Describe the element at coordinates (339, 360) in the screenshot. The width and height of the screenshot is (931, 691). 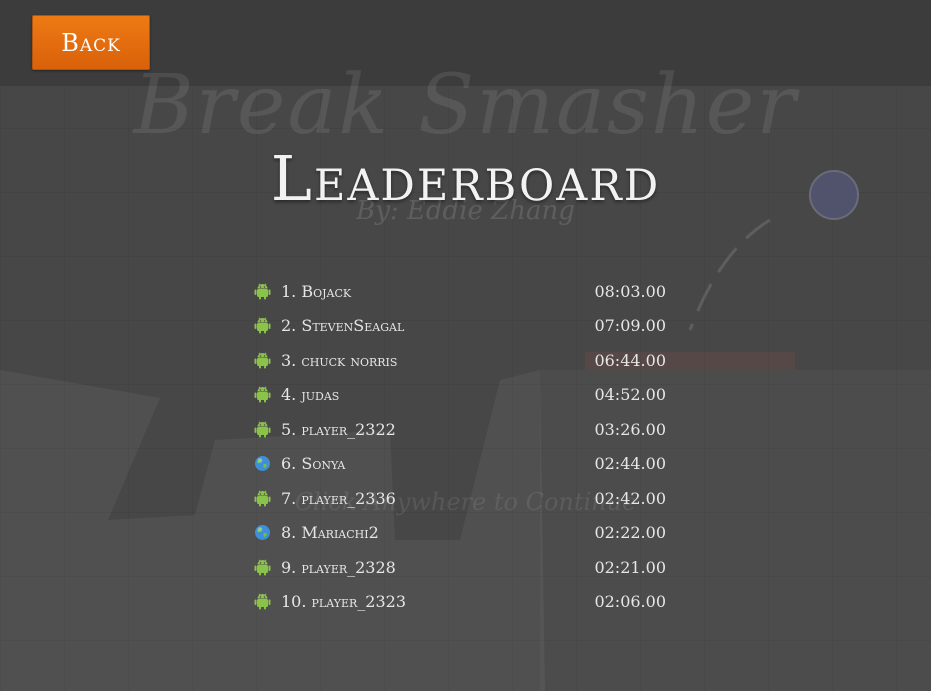
I see `player-name: 3. chuck norris` at that location.